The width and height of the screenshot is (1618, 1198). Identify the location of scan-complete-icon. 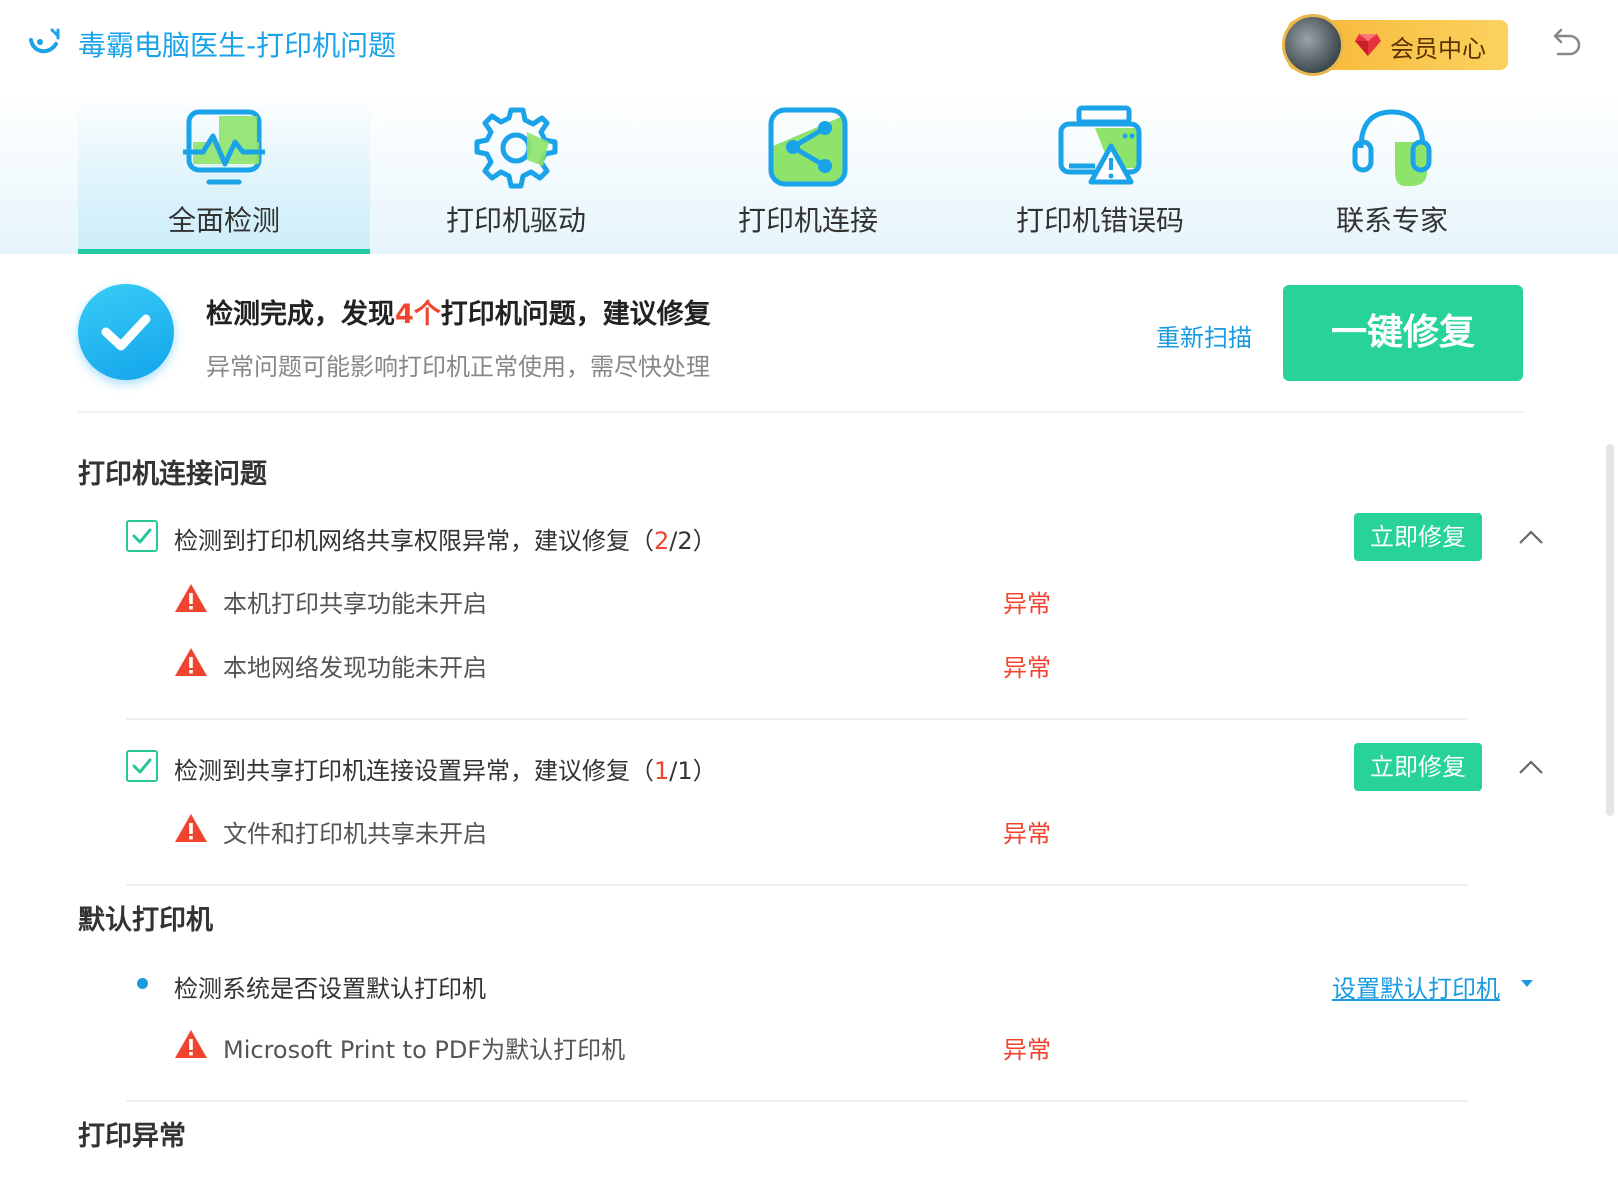
(126, 332).